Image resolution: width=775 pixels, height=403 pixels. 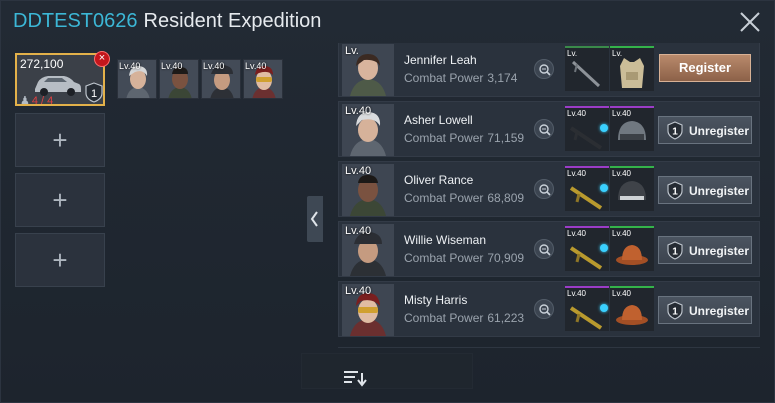 What do you see at coordinates (549, 347) in the screenshot?
I see `list-divider` at bounding box center [549, 347].